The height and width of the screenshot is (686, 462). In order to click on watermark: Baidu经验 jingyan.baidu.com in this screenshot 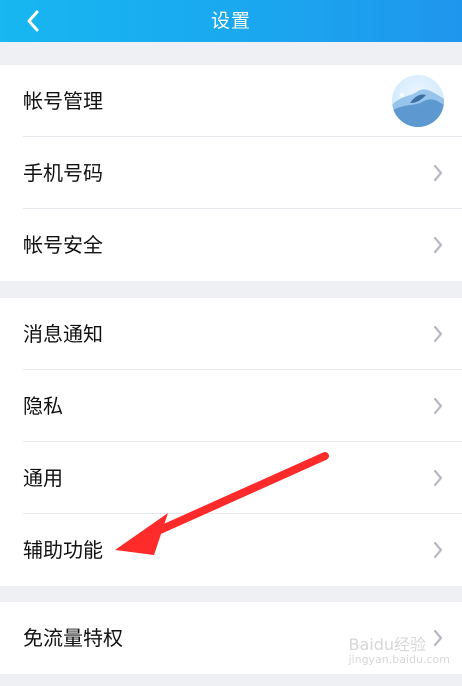, I will do `click(399, 648)`.